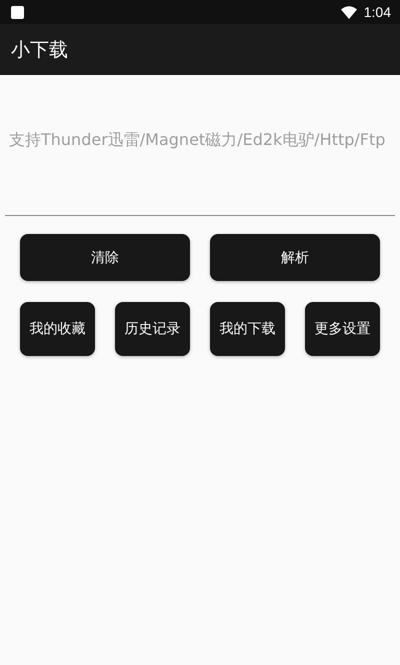 The height and width of the screenshot is (665, 400). I want to click on action-button: 解析, so click(295, 257).